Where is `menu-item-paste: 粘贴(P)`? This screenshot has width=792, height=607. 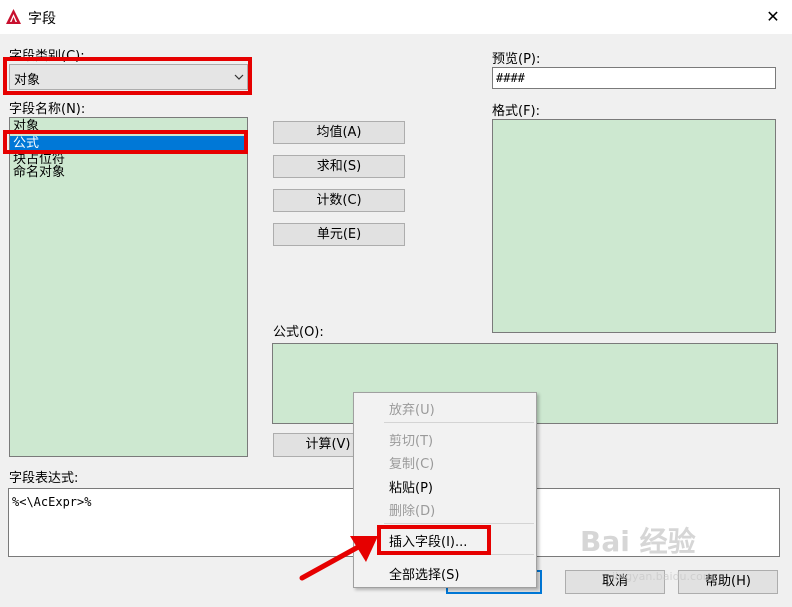 menu-item-paste: 粘贴(P) is located at coordinates (411, 486).